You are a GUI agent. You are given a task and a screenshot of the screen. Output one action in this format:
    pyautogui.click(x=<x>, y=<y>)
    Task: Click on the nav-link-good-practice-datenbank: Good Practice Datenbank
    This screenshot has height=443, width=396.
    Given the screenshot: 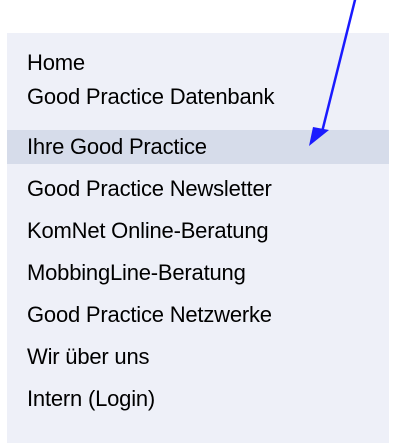 What is the action you would take?
    pyautogui.click(x=198, y=97)
    